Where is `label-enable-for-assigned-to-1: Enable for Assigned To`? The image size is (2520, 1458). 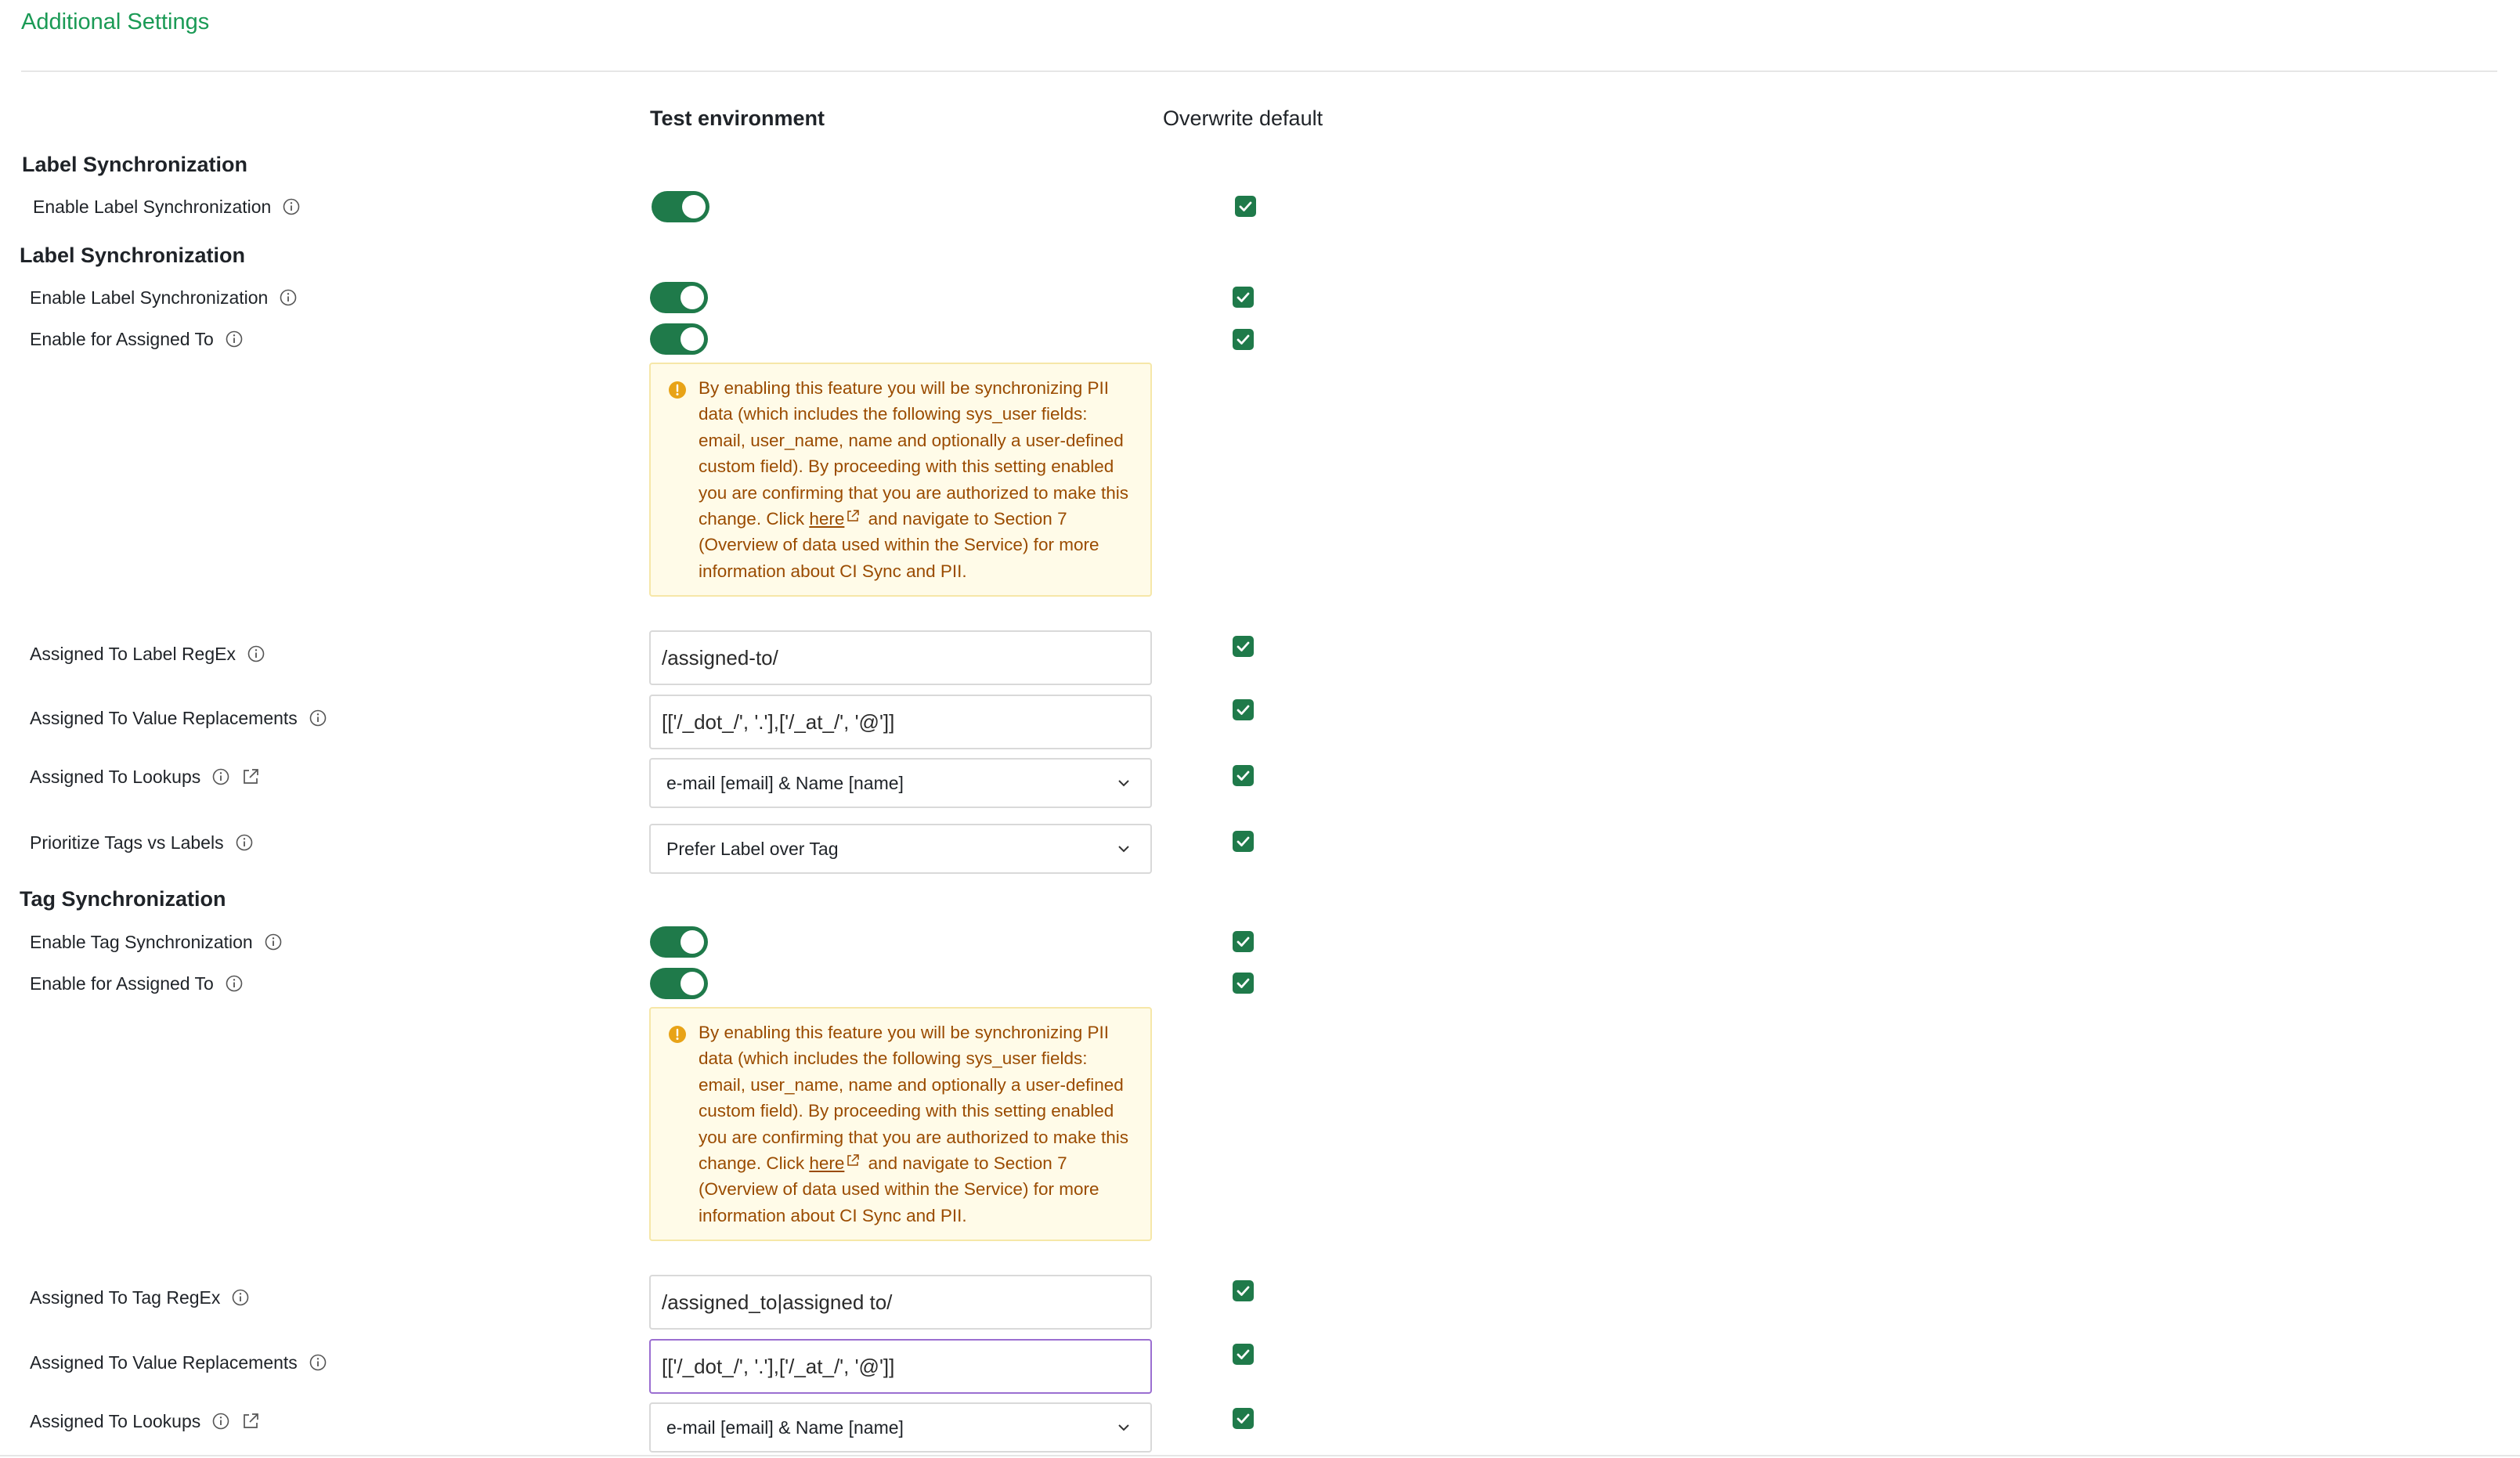 label-enable-for-assigned-to-1: Enable for Assigned To is located at coordinates (137, 339).